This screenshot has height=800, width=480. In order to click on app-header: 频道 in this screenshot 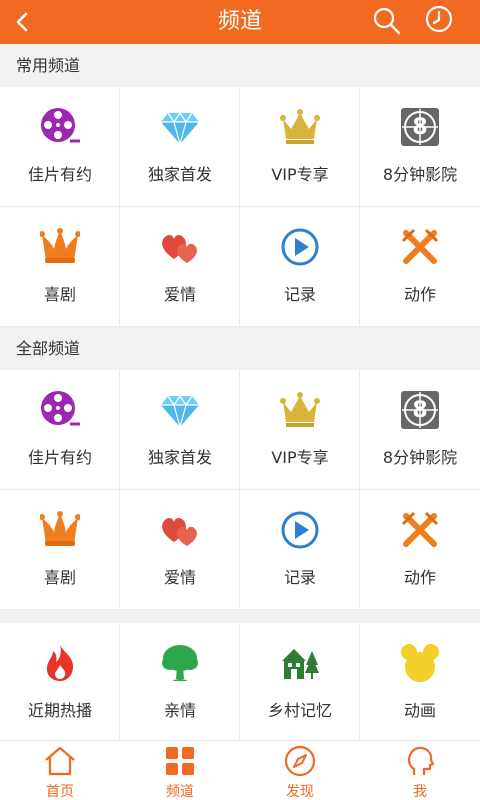, I will do `click(240, 22)`.